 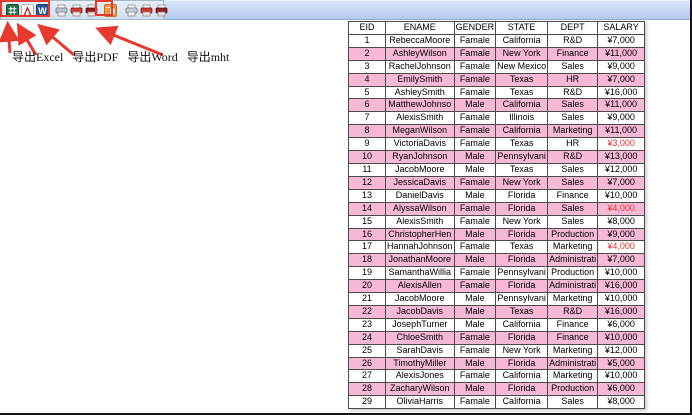 I want to click on table-row: 4 EmilySmith Famale Texas HR ¥7,000, so click(x=497, y=79).